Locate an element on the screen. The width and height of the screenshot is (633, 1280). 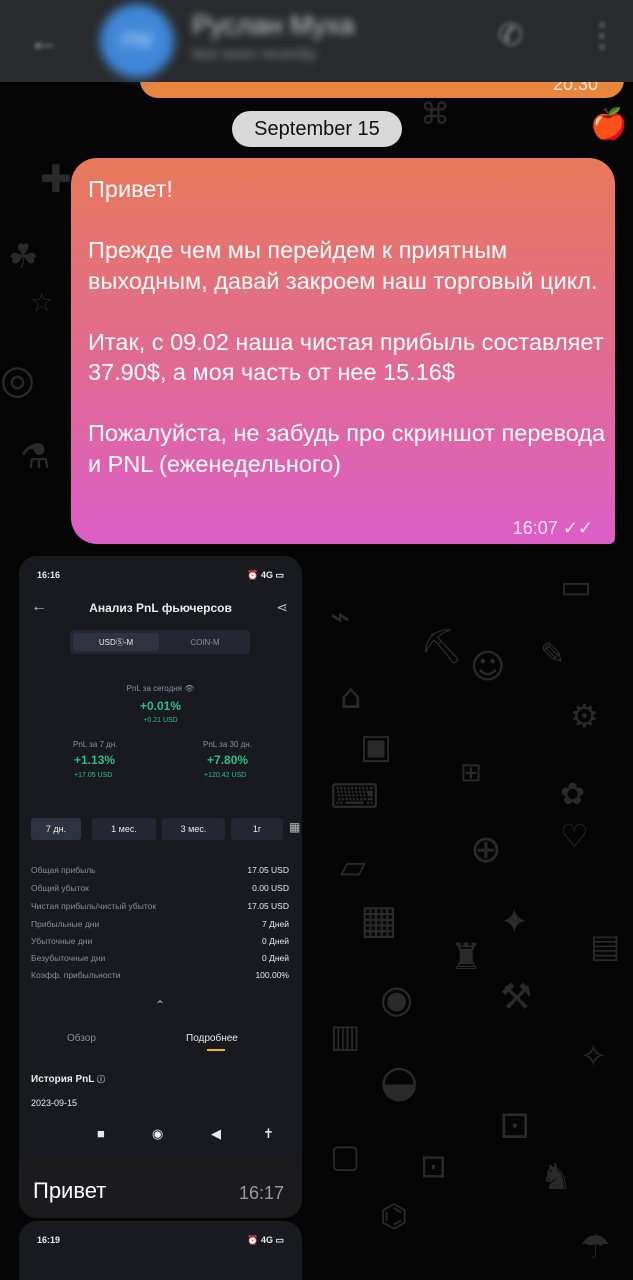
doodle-icon: ▥ is located at coordinates (345, 1036).